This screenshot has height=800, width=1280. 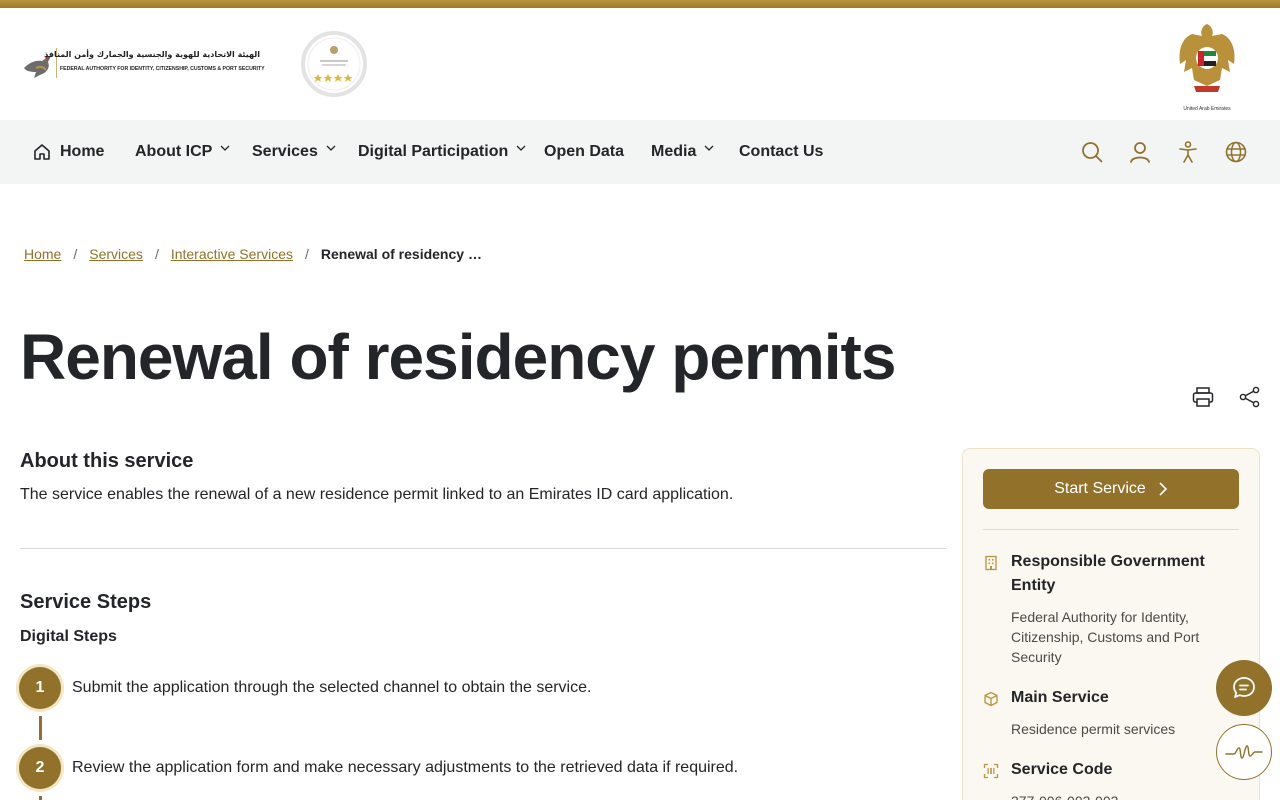 I want to click on chat-bubble-icon, so click(x=1244, y=687).